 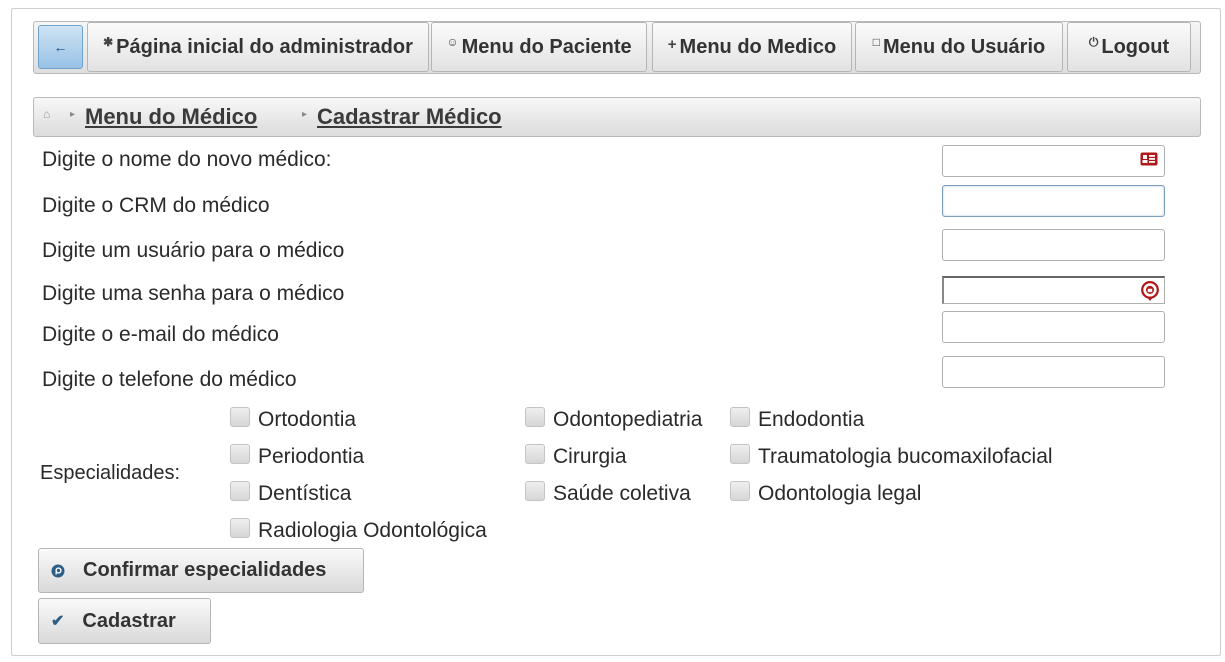 What do you see at coordinates (1093, 41) in the screenshot?
I see `power-icon: ⏻` at bounding box center [1093, 41].